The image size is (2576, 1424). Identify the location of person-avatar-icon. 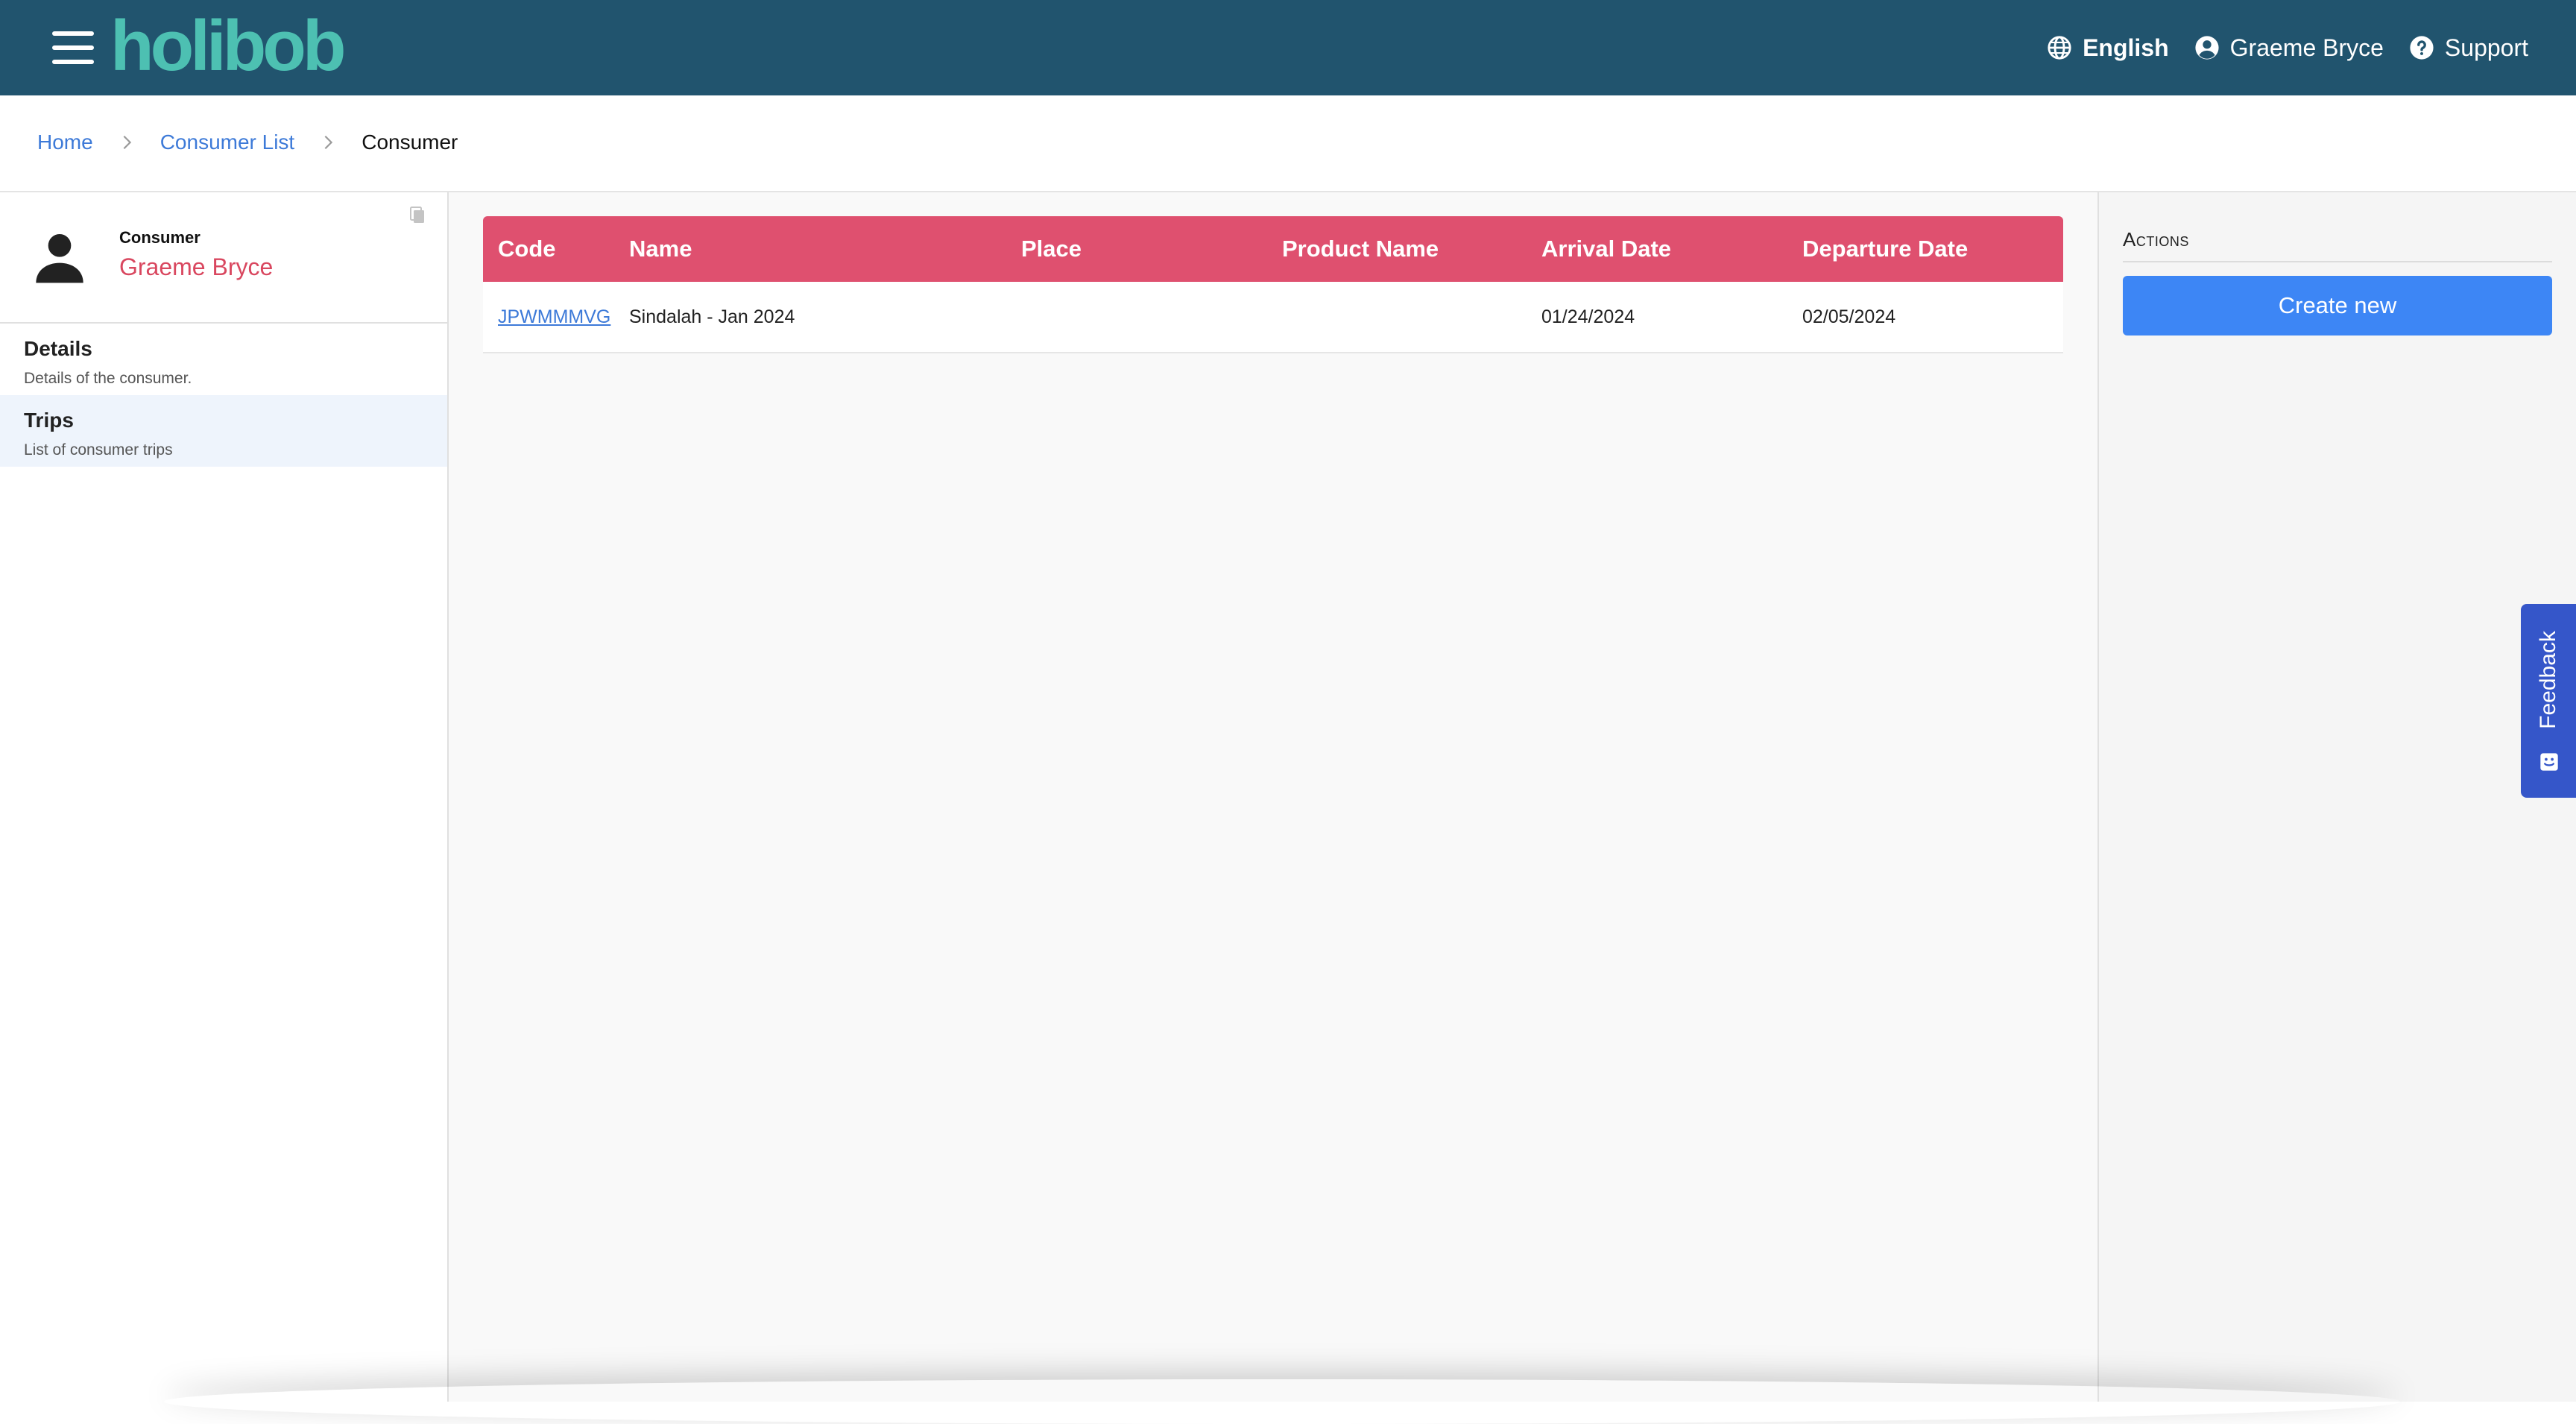
(60, 258).